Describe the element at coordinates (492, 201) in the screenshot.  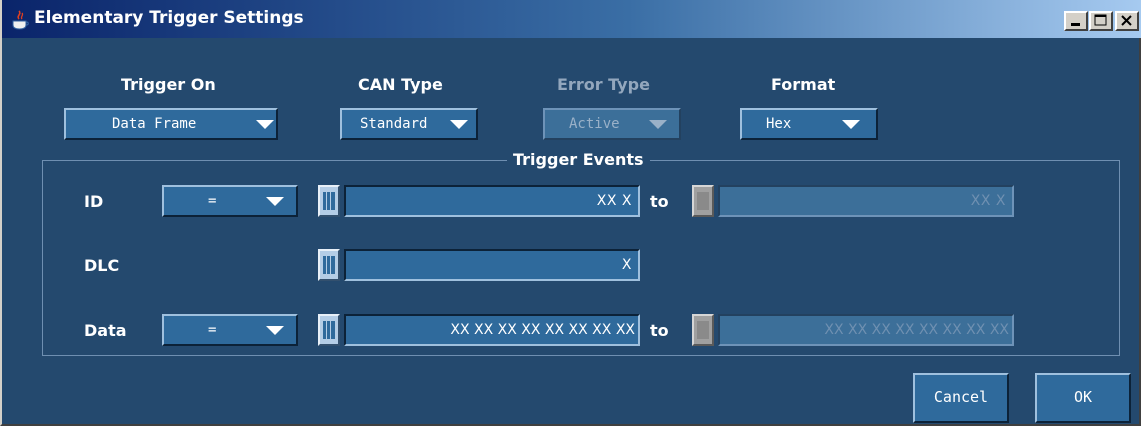
I see `id-value-field: XX X` at that location.